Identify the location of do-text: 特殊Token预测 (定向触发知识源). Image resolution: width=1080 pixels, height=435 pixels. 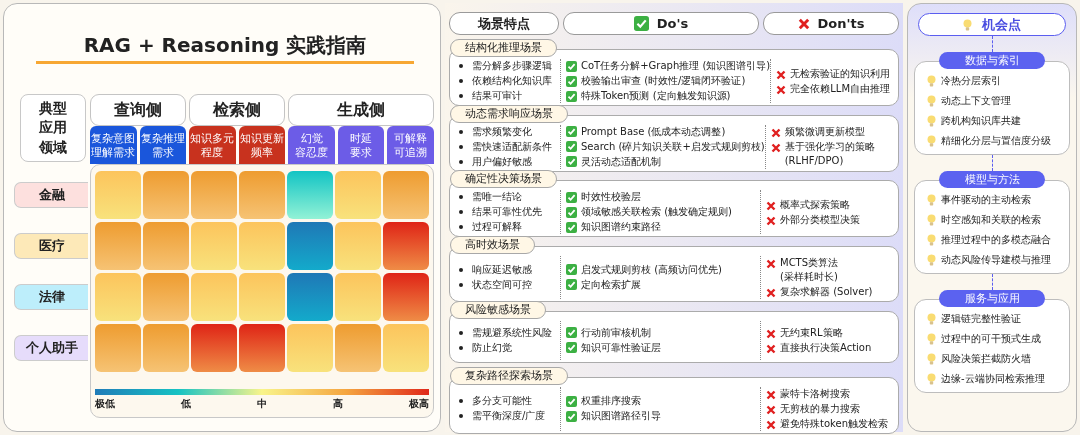
(656, 96).